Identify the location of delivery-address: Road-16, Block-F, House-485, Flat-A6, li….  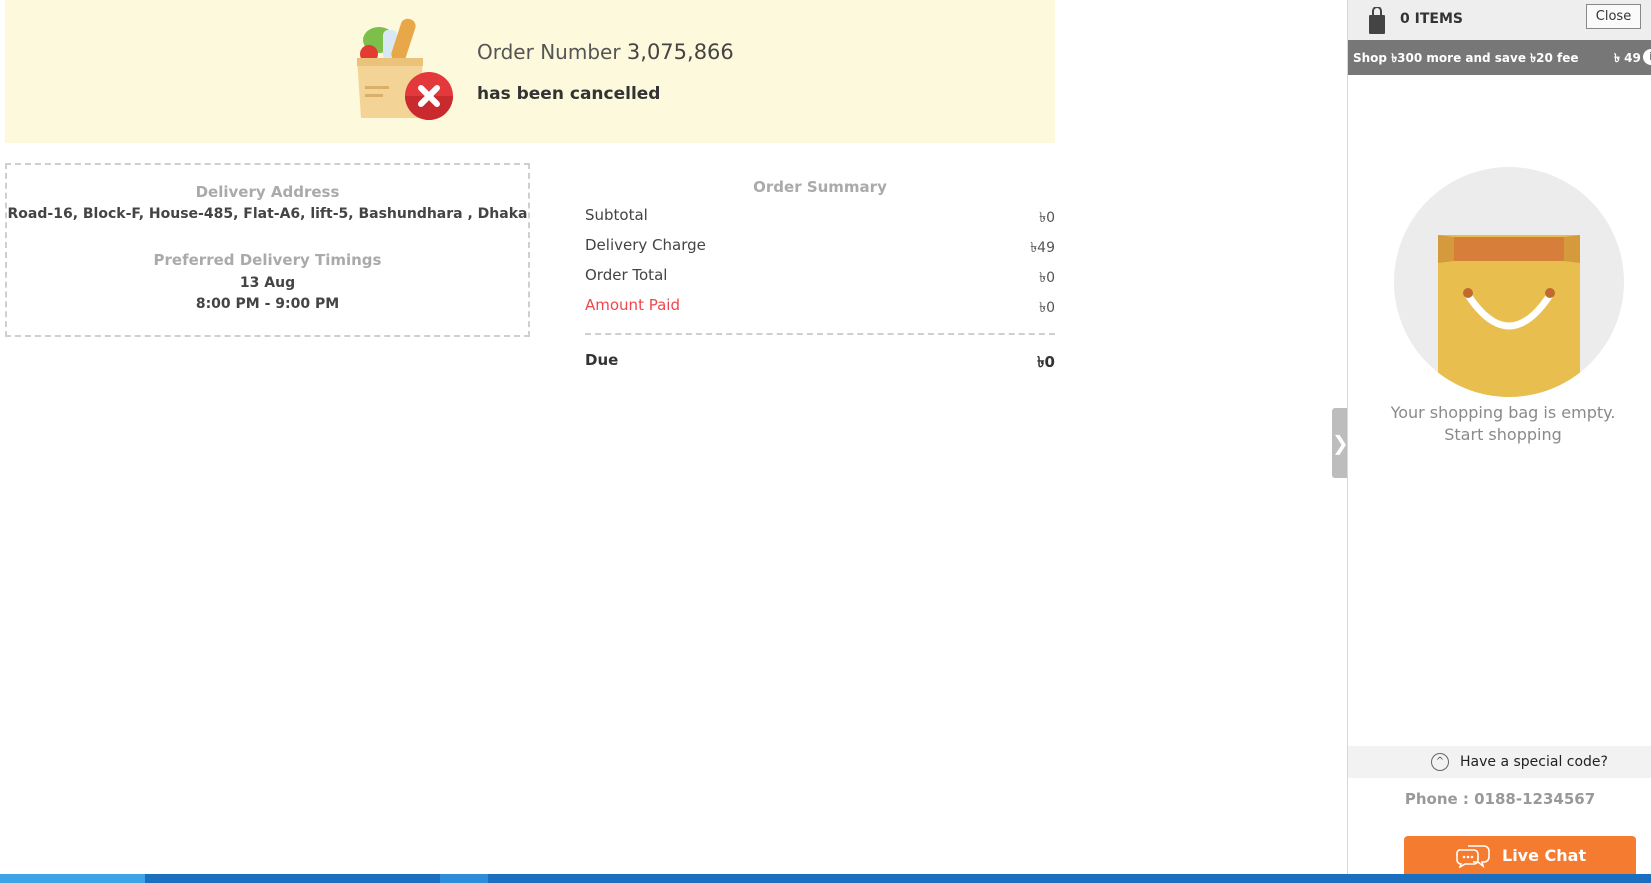
(267, 214).